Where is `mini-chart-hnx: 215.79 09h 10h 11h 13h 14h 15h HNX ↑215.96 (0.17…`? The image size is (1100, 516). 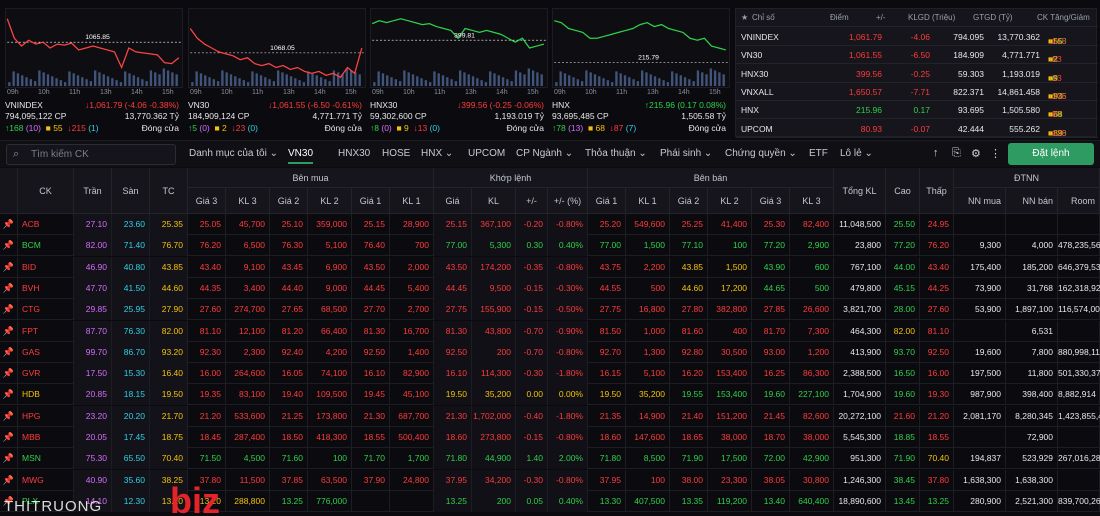 mini-chart-hnx: 215.79 09h 10h 11h 13h 14h 15h HNX ↑215.96 (0.17… is located at coordinates (641, 72).